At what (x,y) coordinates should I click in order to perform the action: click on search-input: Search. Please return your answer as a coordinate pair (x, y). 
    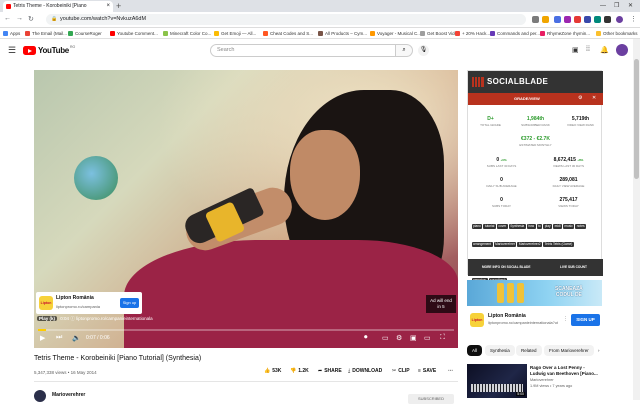
    Looking at the image, I should click on (303, 50).